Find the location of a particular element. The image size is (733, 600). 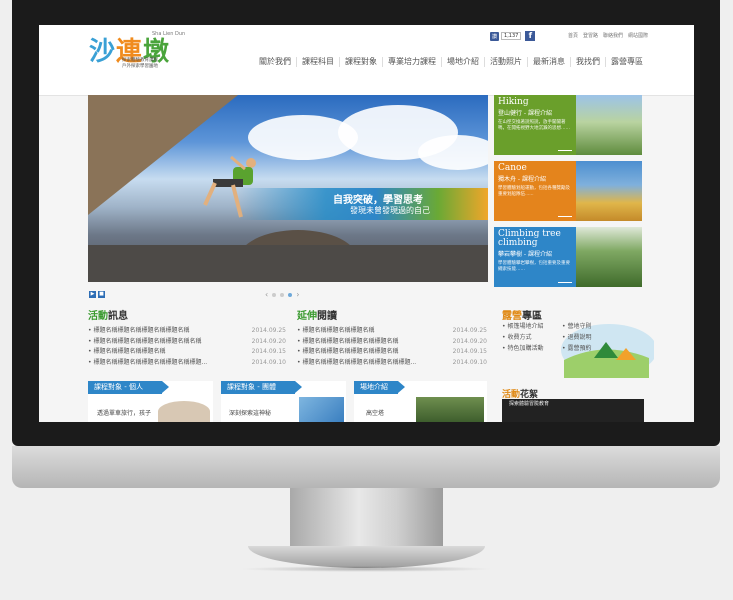

logo-english: Sha Lien Dun is located at coordinates (169, 34).